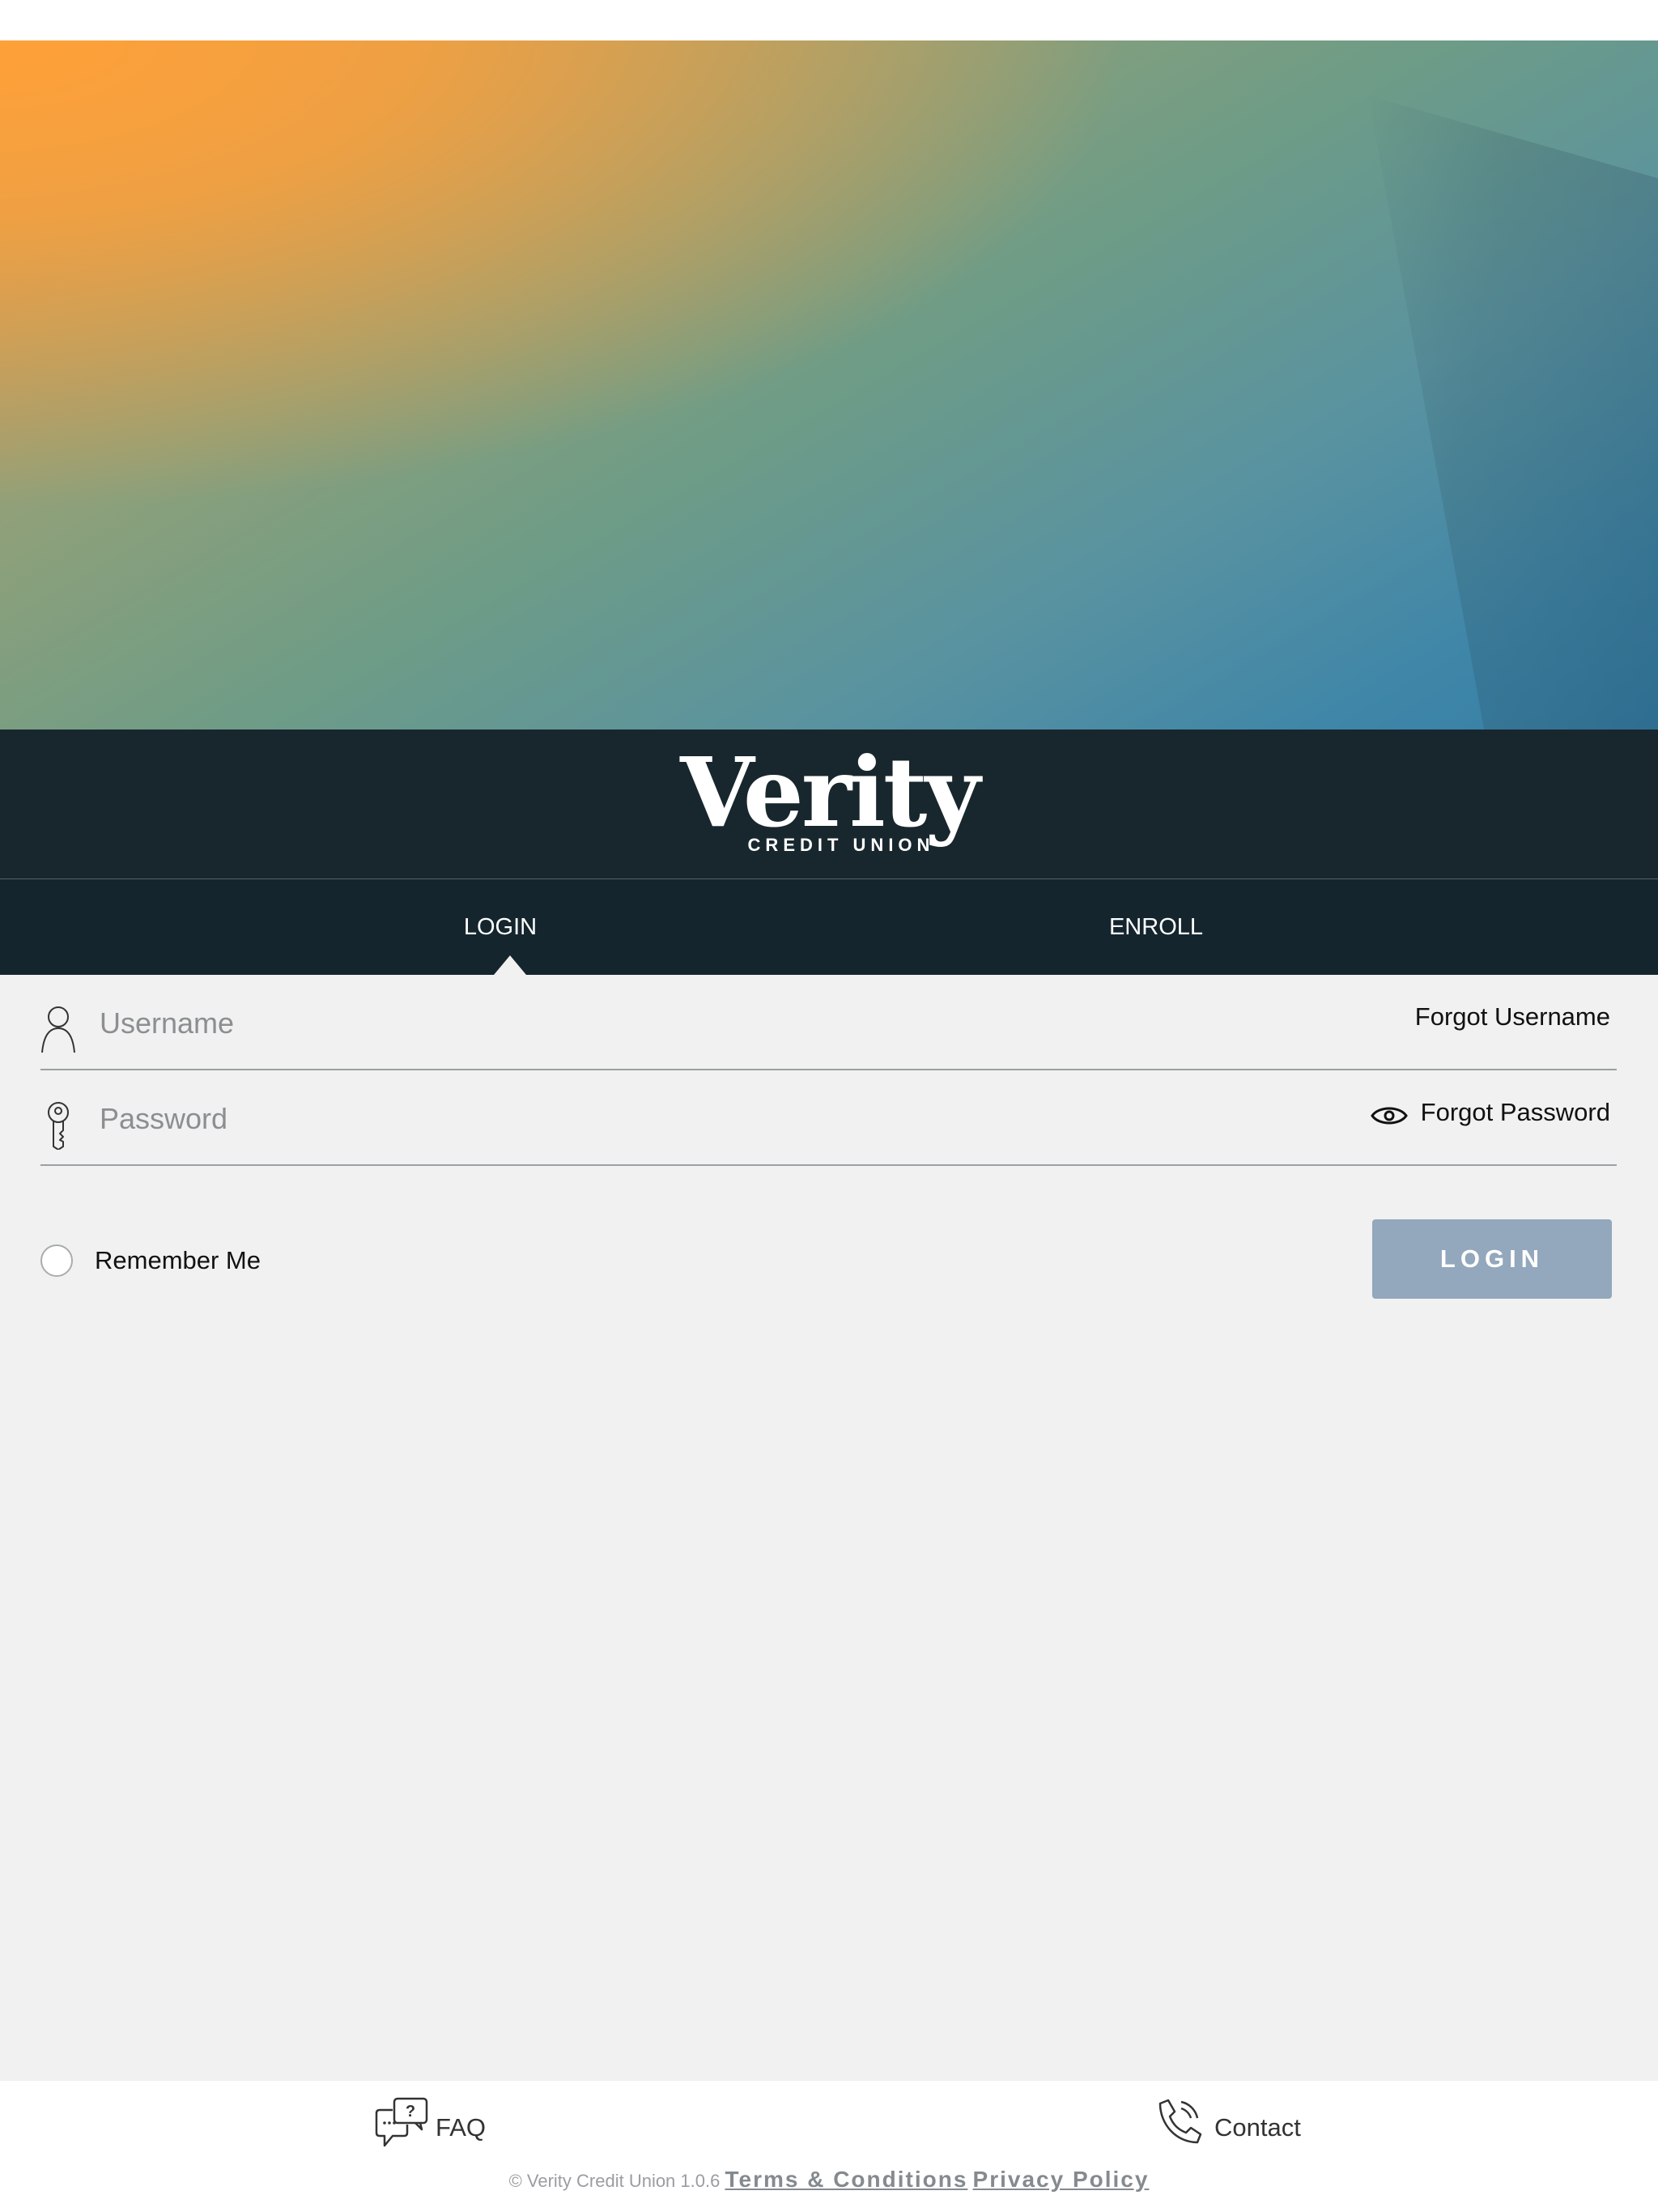 This screenshot has width=1658, height=2212. What do you see at coordinates (58, 1029) in the screenshot?
I see `user-icon` at bounding box center [58, 1029].